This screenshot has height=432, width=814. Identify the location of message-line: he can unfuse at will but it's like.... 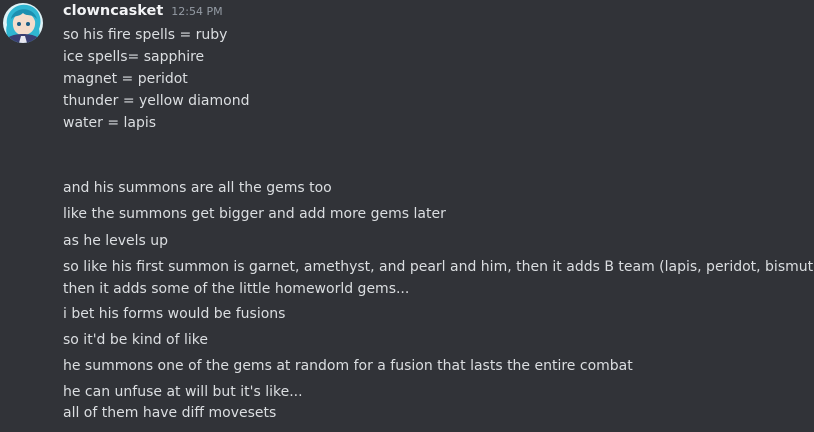
(183, 392).